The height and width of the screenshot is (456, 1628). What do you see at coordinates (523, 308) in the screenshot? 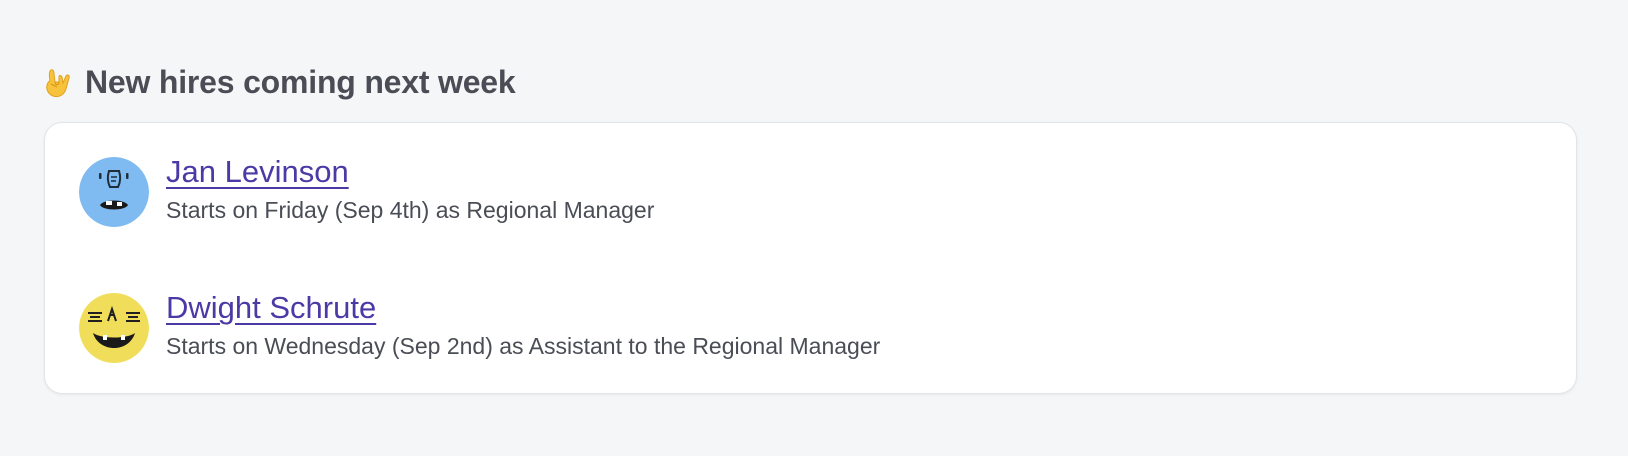
I see `hire-name-link: Dwight Schrute` at bounding box center [523, 308].